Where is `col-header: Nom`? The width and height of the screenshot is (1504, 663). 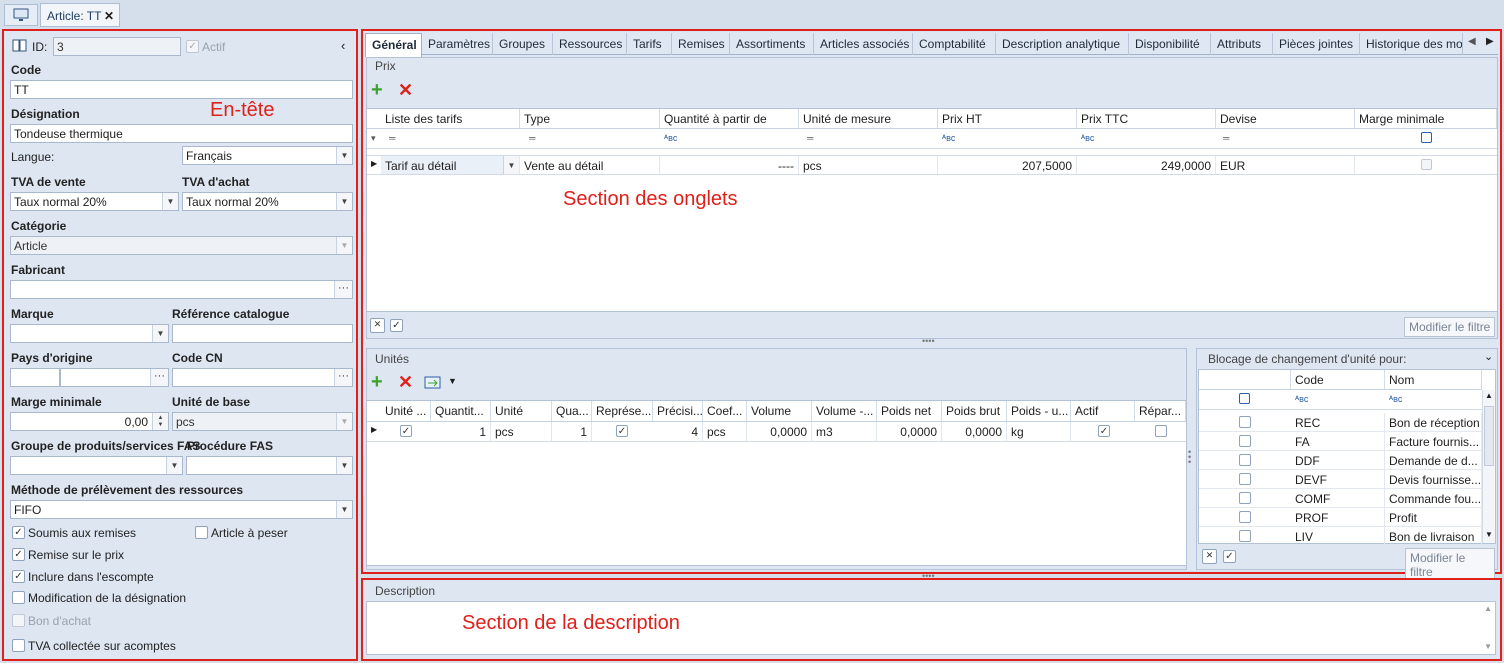 col-header: Nom is located at coordinates (1433, 379).